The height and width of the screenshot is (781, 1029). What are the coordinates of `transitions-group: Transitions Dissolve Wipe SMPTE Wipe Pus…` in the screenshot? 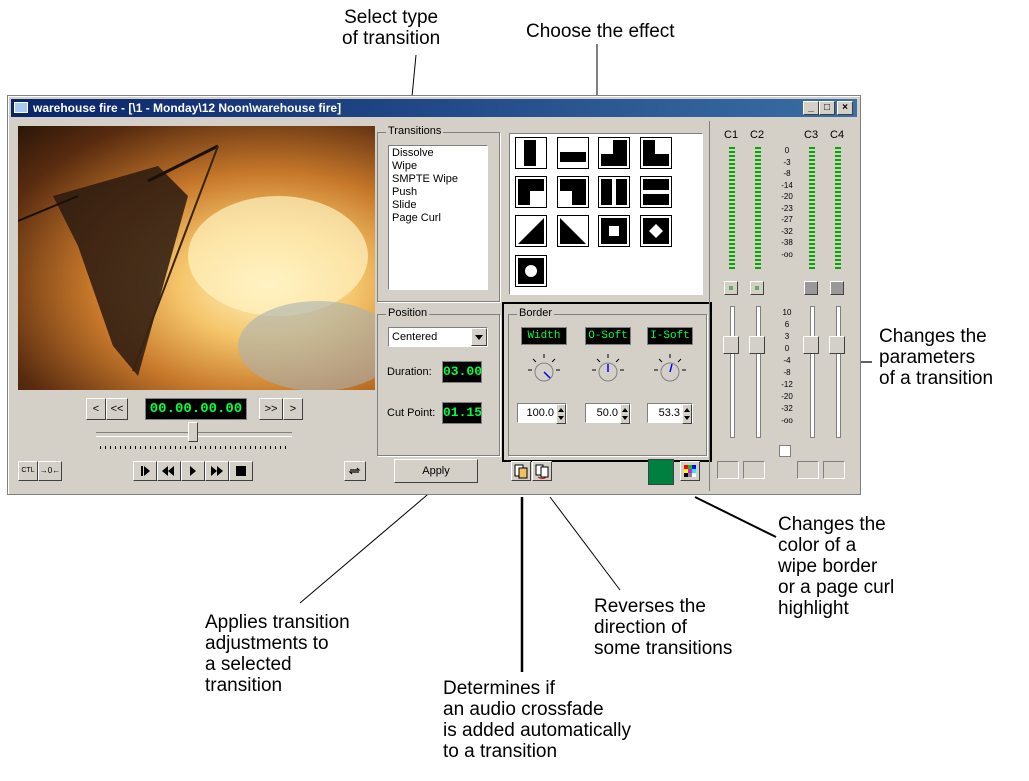 It's located at (438, 213).